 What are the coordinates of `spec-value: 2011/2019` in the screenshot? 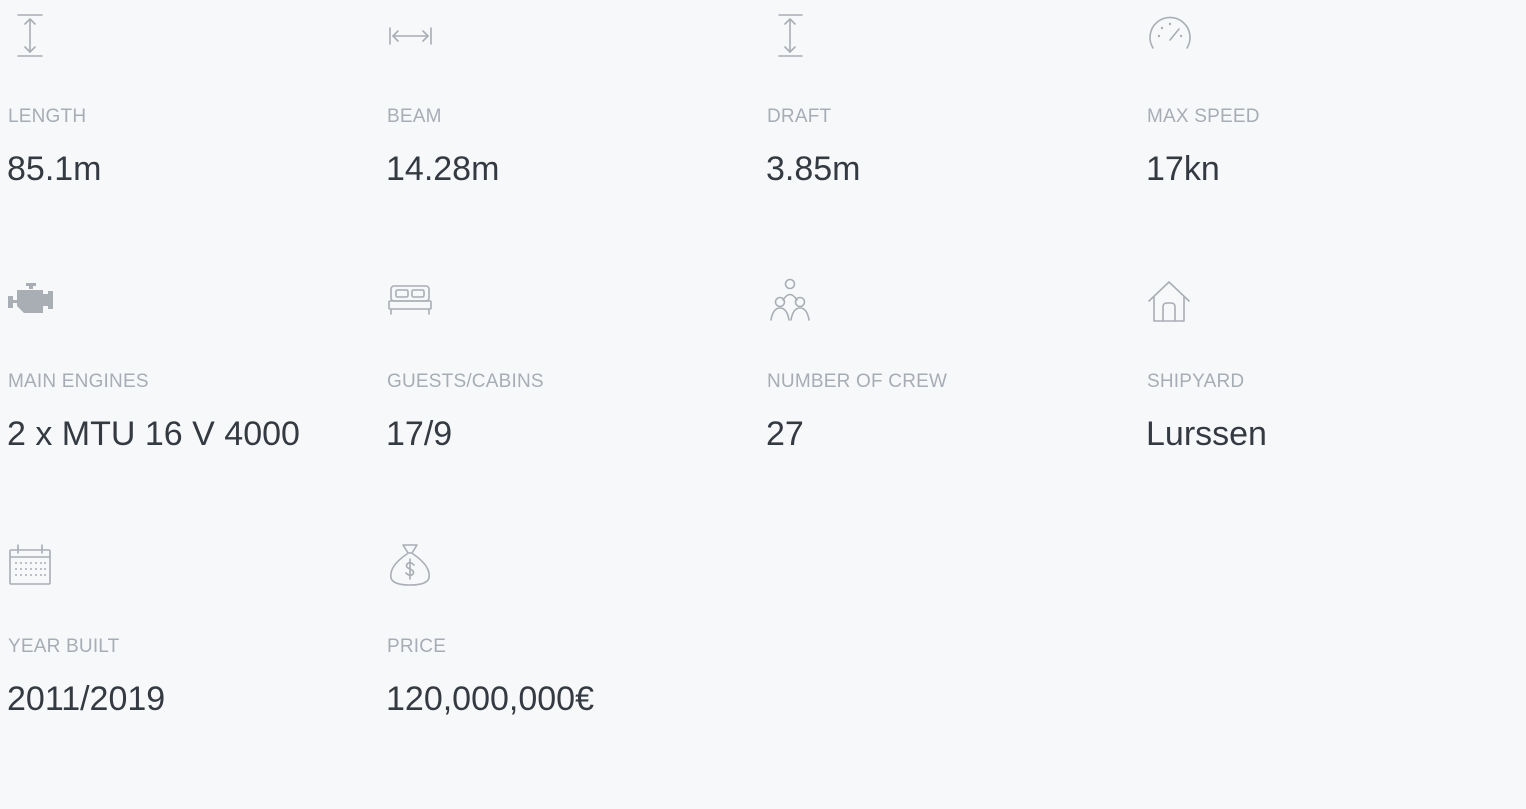 It's located at (86, 699).